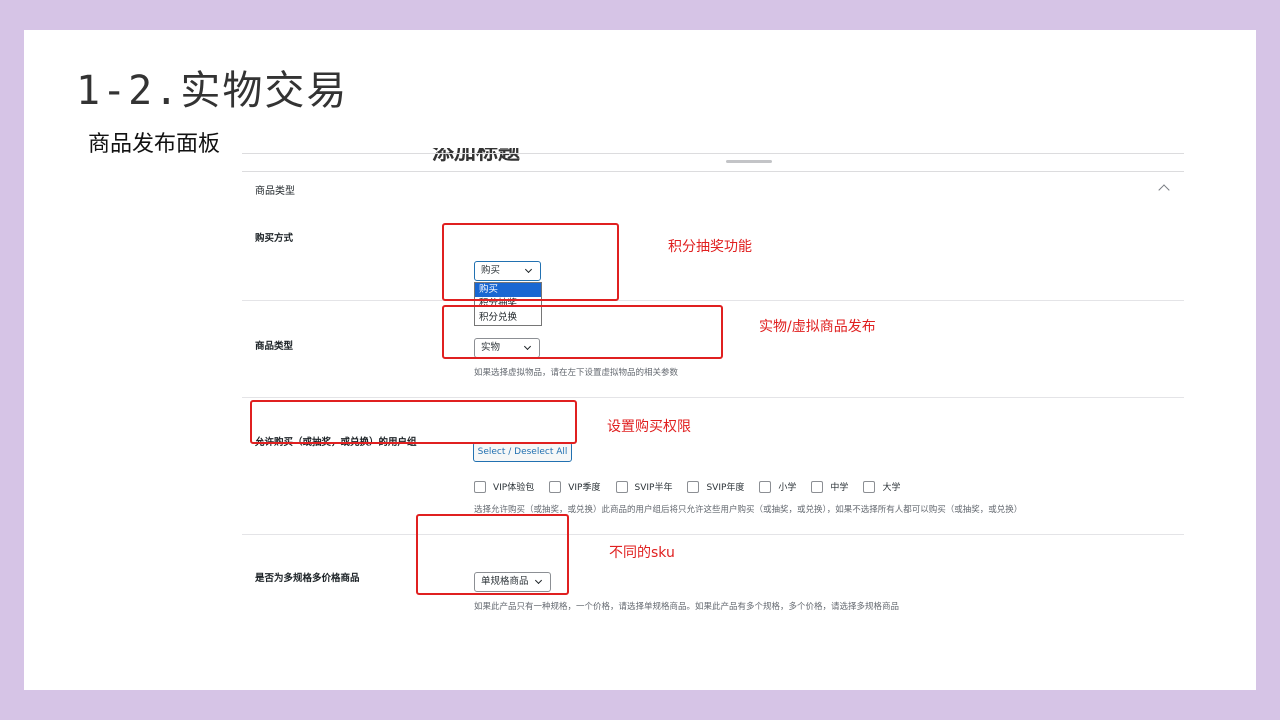 This screenshot has width=1280, height=720. I want to click on annotation-permissions: 设置购买权限, so click(649, 427).